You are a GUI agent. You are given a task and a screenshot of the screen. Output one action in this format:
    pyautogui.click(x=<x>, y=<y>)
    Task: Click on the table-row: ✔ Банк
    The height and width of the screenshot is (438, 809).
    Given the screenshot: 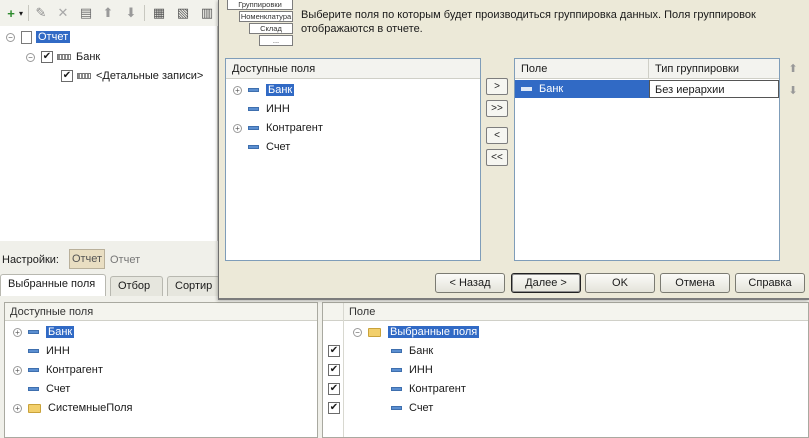 What is the action you would take?
    pyautogui.click(x=568, y=351)
    